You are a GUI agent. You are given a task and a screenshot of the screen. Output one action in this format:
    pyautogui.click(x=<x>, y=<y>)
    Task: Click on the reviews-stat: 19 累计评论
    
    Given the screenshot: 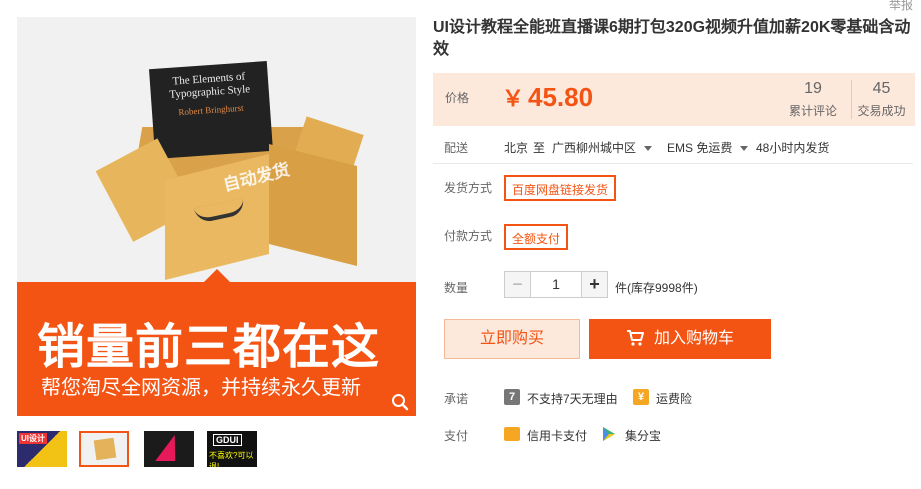 What is the action you would take?
    pyautogui.click(x=813, y=99)
    